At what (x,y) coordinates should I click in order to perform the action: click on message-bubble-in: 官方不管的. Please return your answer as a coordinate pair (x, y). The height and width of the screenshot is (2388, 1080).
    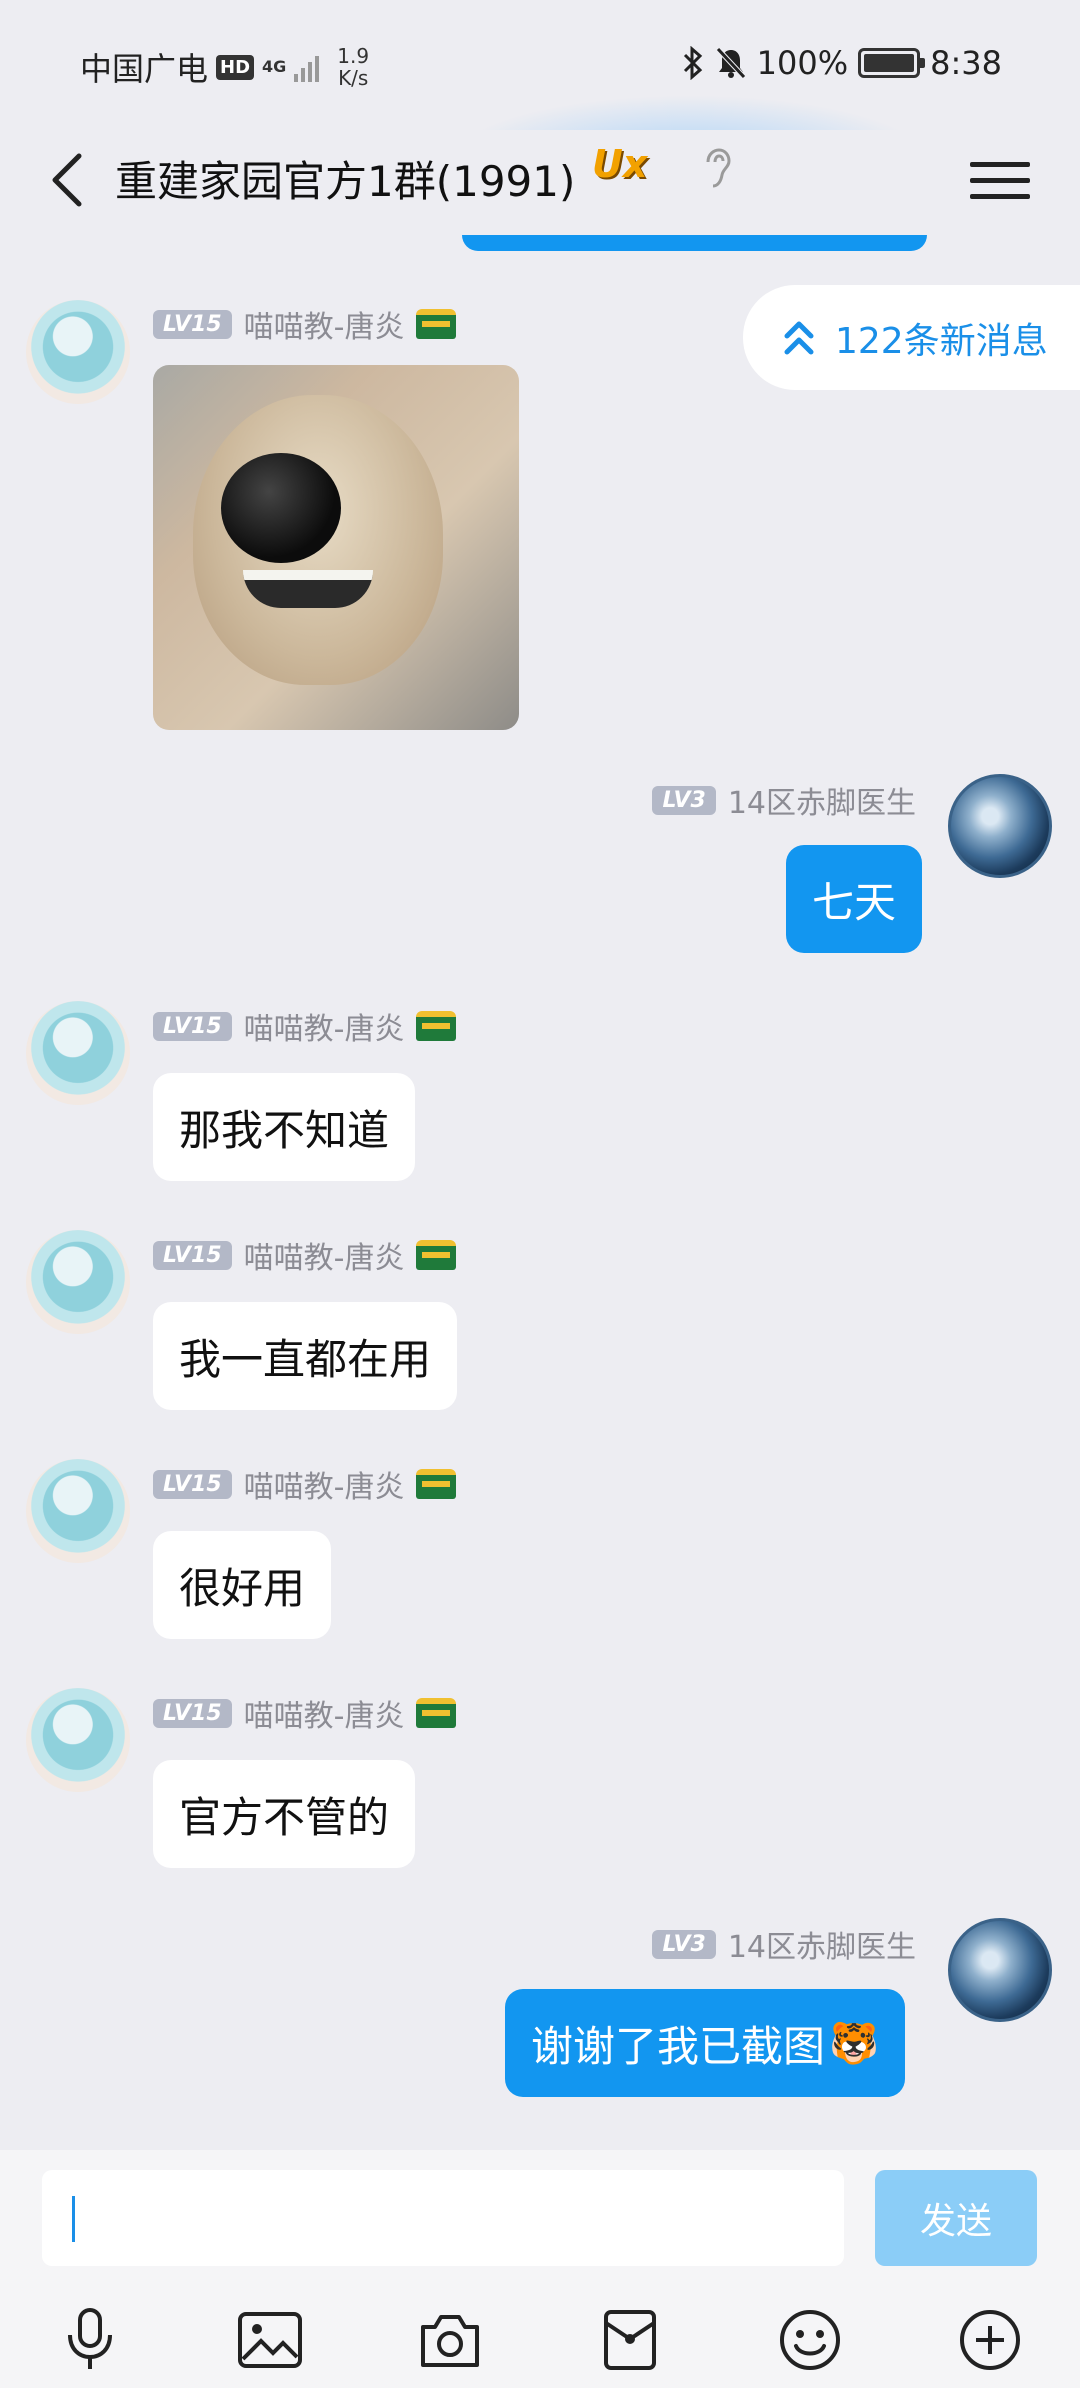
    Looking at the image, I should click on (284, 1814).